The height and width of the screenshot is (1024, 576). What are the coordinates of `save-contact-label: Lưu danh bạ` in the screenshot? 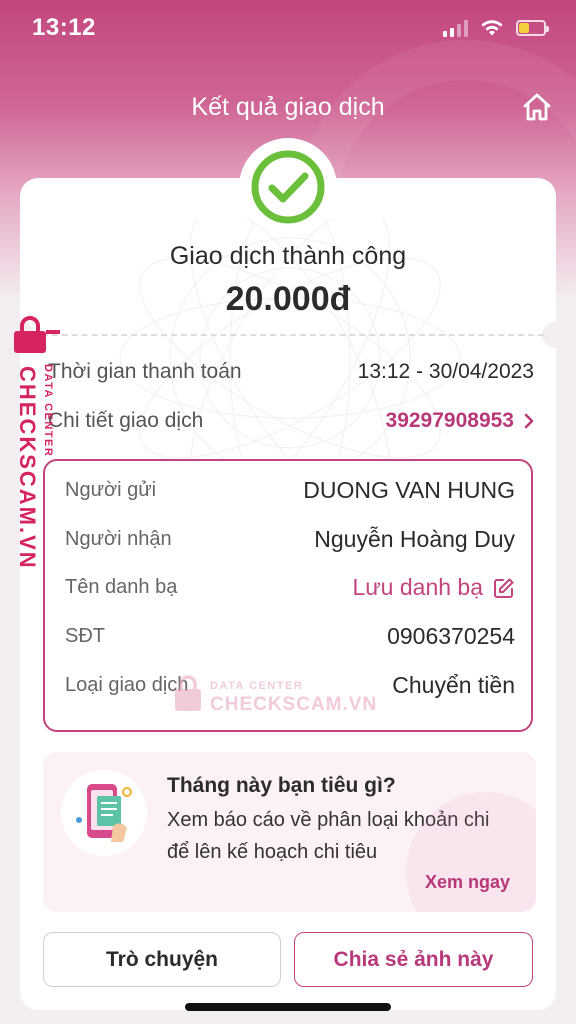 It's located at (417, 587).